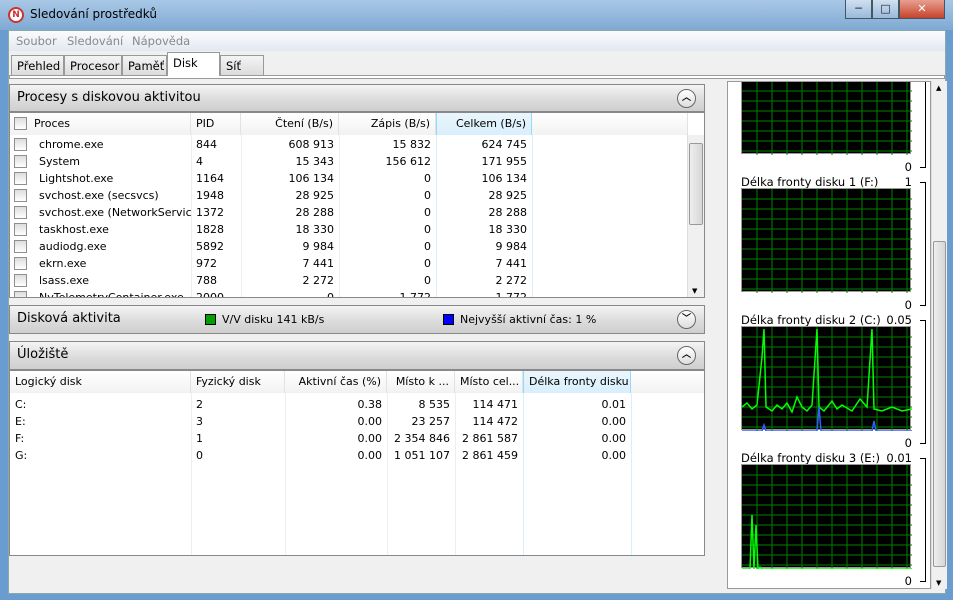  I want to click on cell: taskhost.exe, so click(74, 229).